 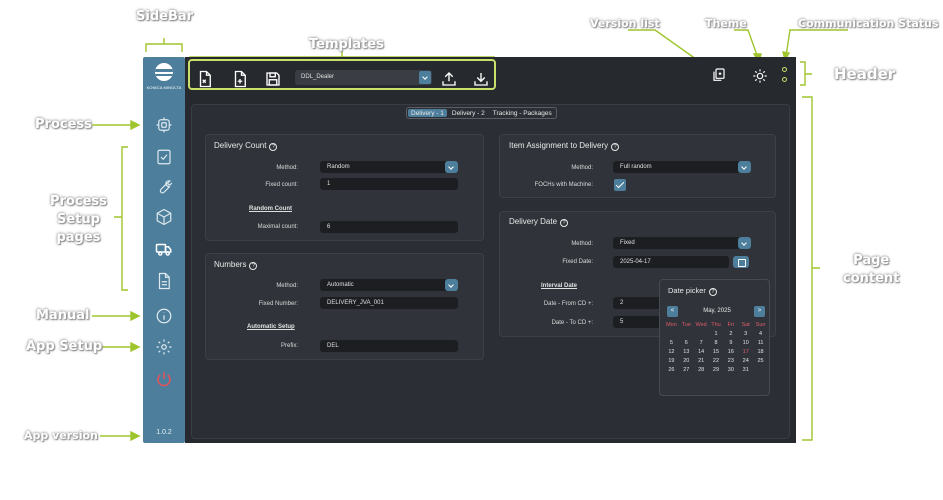 What do you see at coordinates (701, 370) in the screenshot?
I see `calendar-day: 28` at bounding box center [701, 370].